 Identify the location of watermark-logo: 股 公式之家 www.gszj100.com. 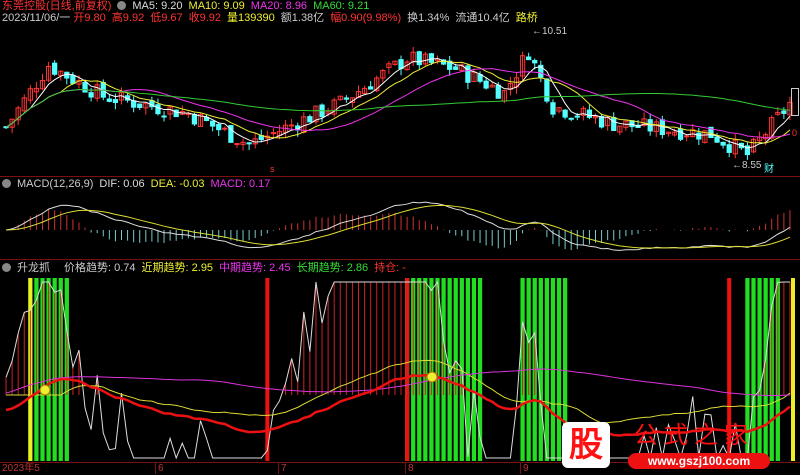
(666, 446).